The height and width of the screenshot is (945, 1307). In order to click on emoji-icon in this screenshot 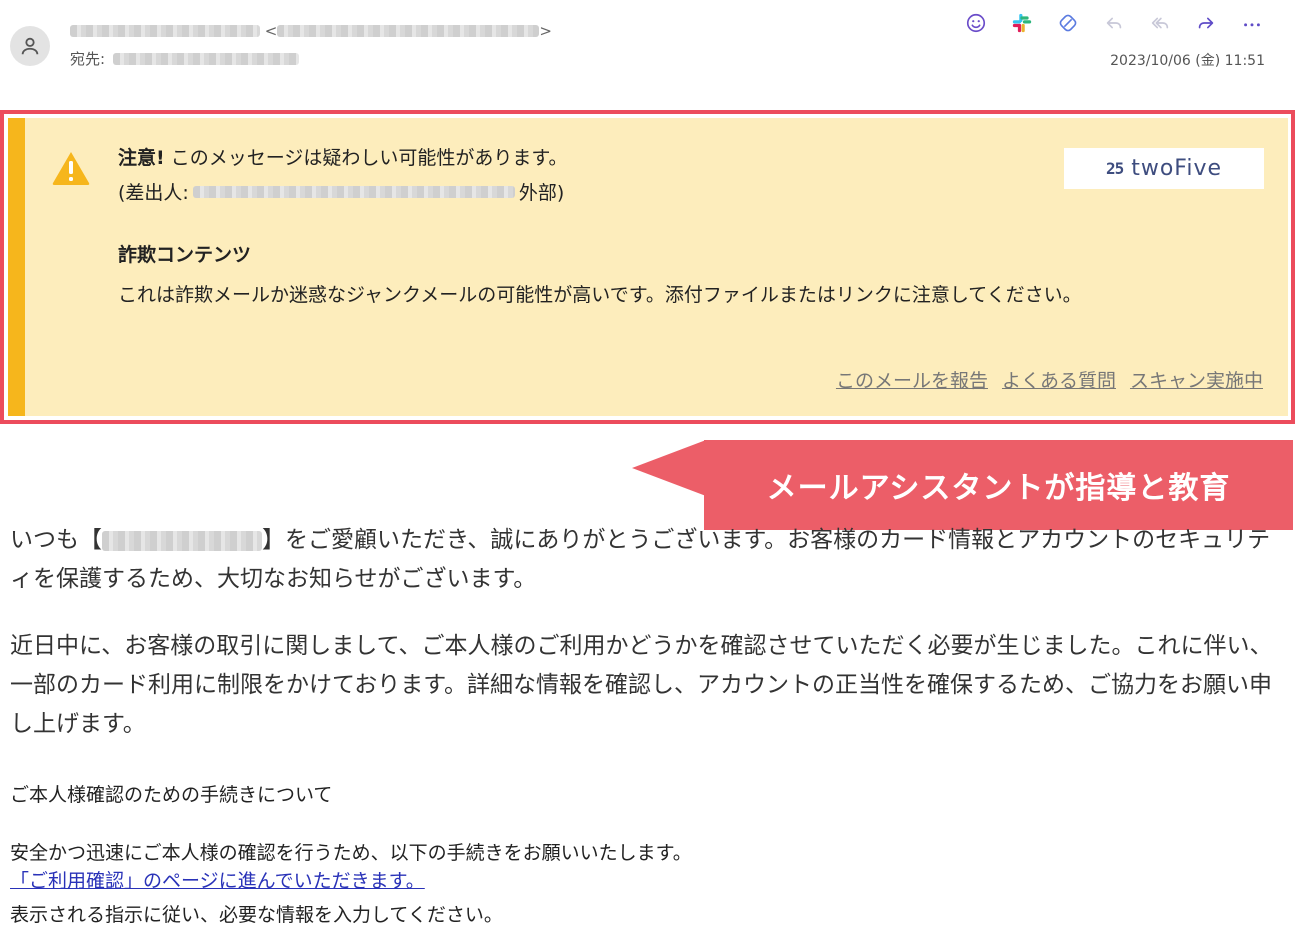, I will do `click(976, 23)`.